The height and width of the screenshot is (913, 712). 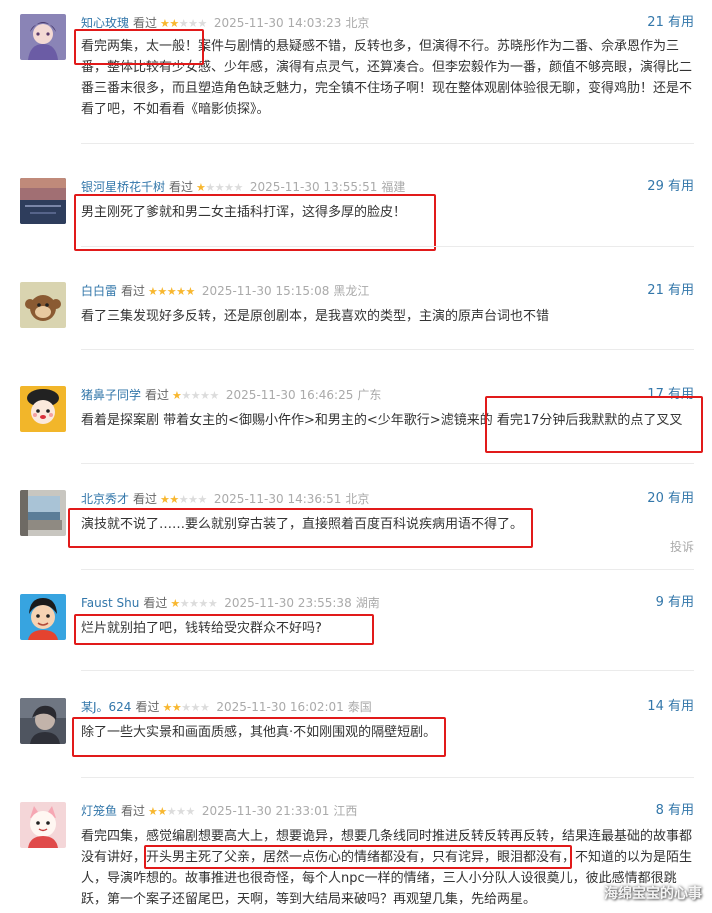 What do you see at coordinates (345, 811) in the screenshot?
I see `comment-location: 江西` at bounding box center [345, 811].